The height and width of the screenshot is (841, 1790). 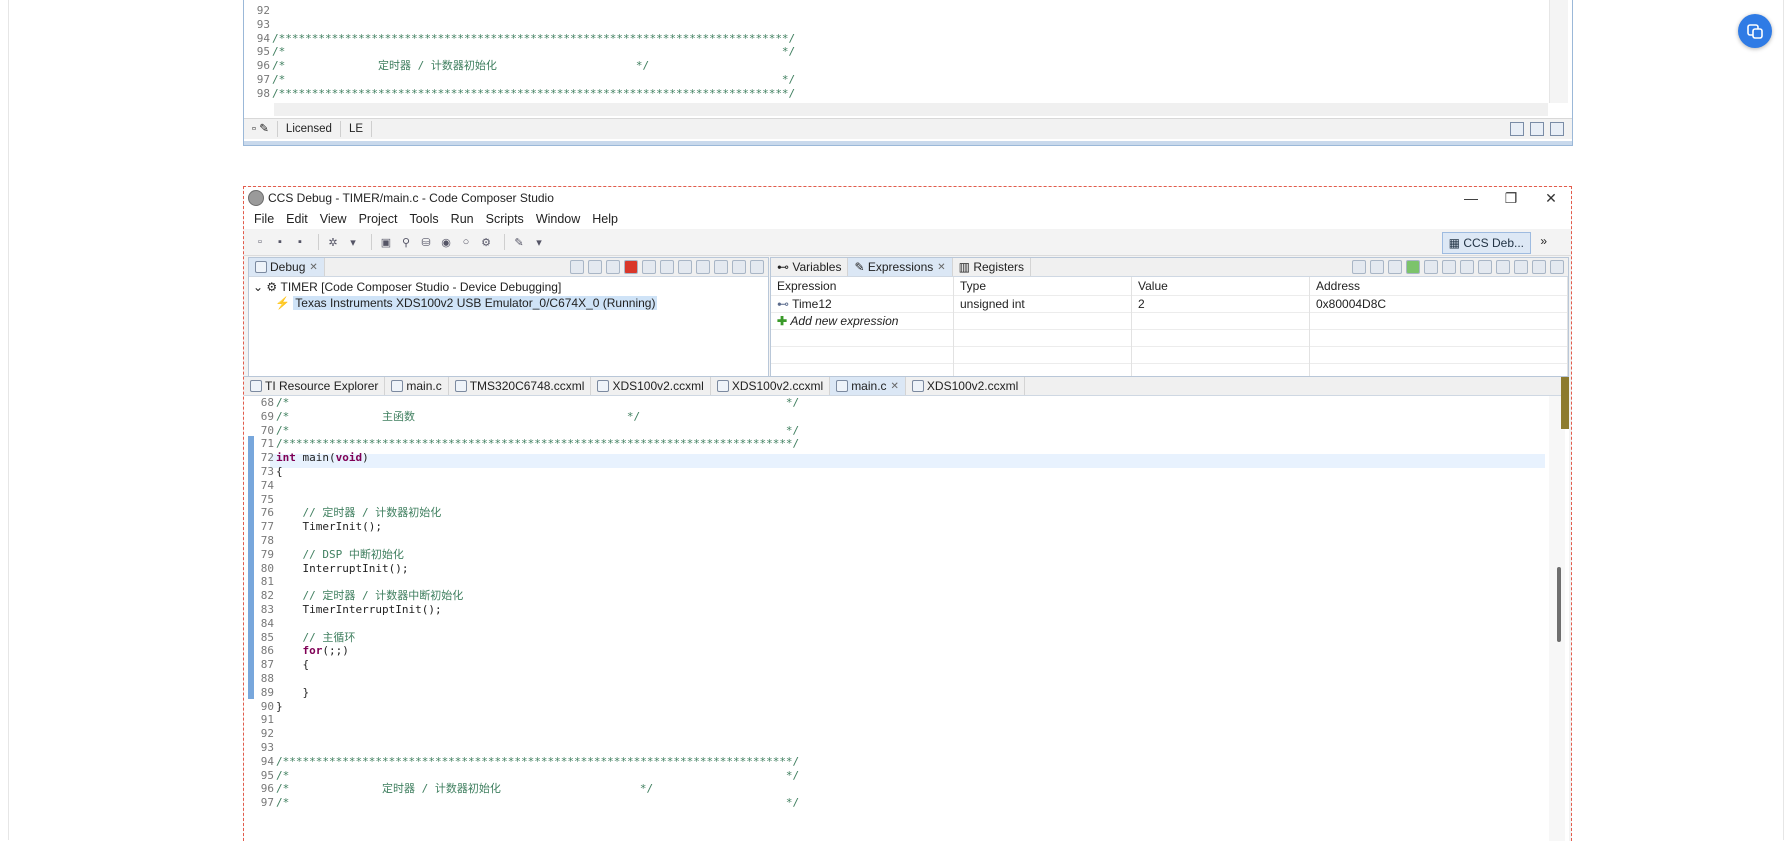 What do you see at coordinates (525, 638) in the screenshot?
I see `code-line: 85 // 主循环` at bounding box center [525, 638].